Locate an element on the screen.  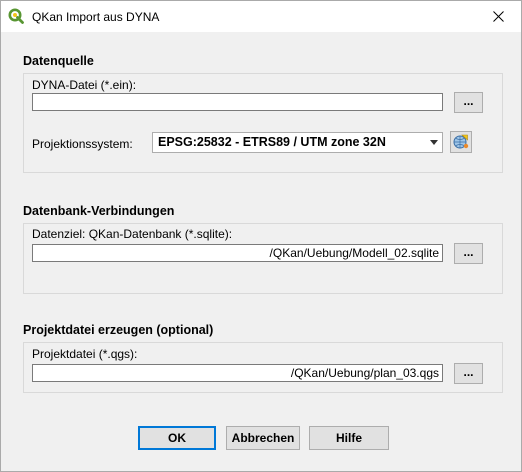
close-icon is located at coordinates (498, 16).